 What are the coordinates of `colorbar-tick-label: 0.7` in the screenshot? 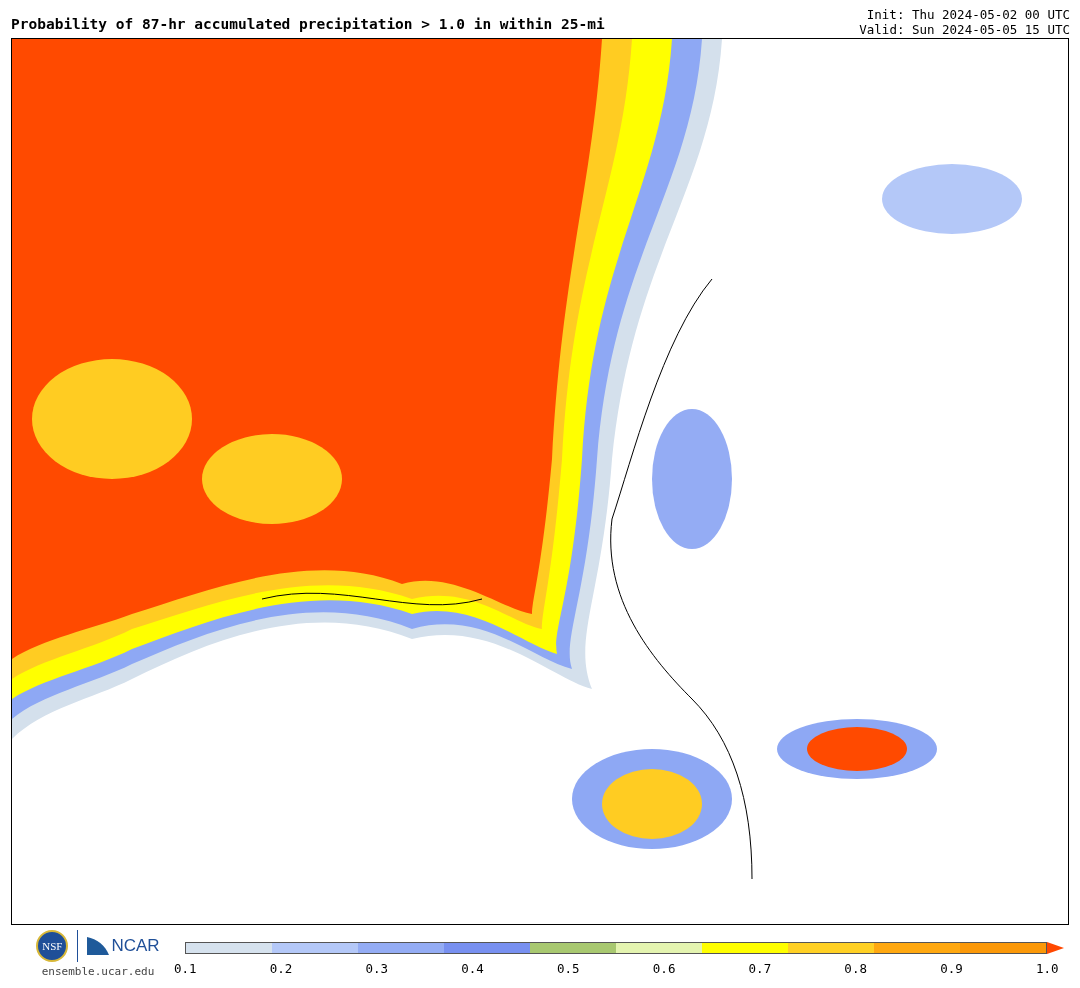 It's located at (759, 968).